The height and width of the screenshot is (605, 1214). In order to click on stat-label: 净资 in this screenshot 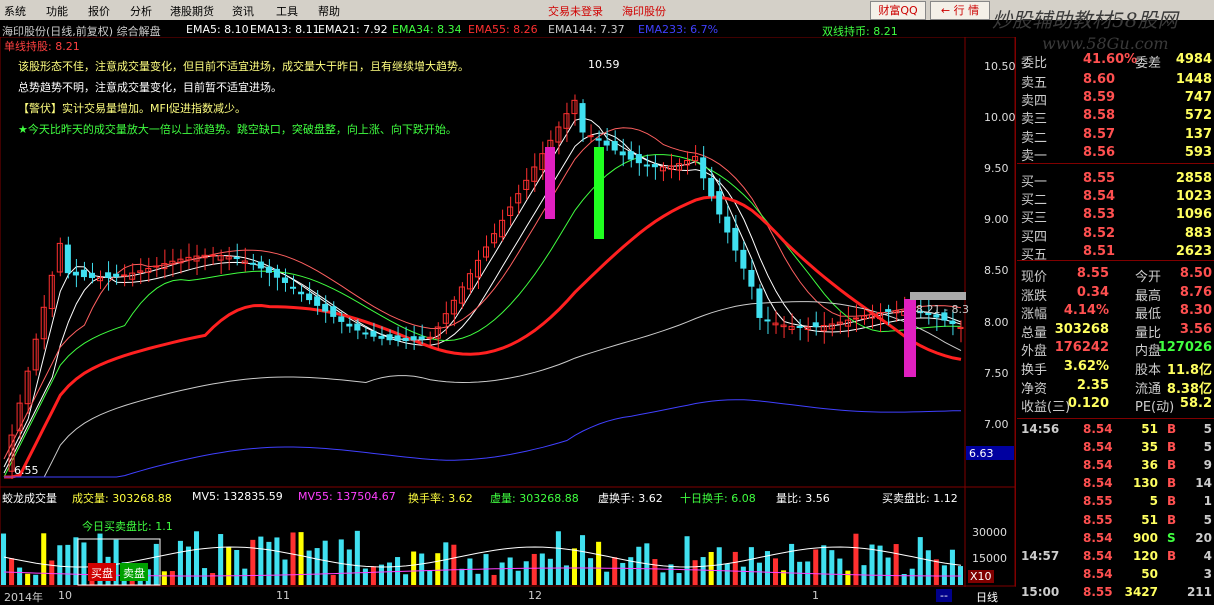, I will do `click(1034, 389)`.